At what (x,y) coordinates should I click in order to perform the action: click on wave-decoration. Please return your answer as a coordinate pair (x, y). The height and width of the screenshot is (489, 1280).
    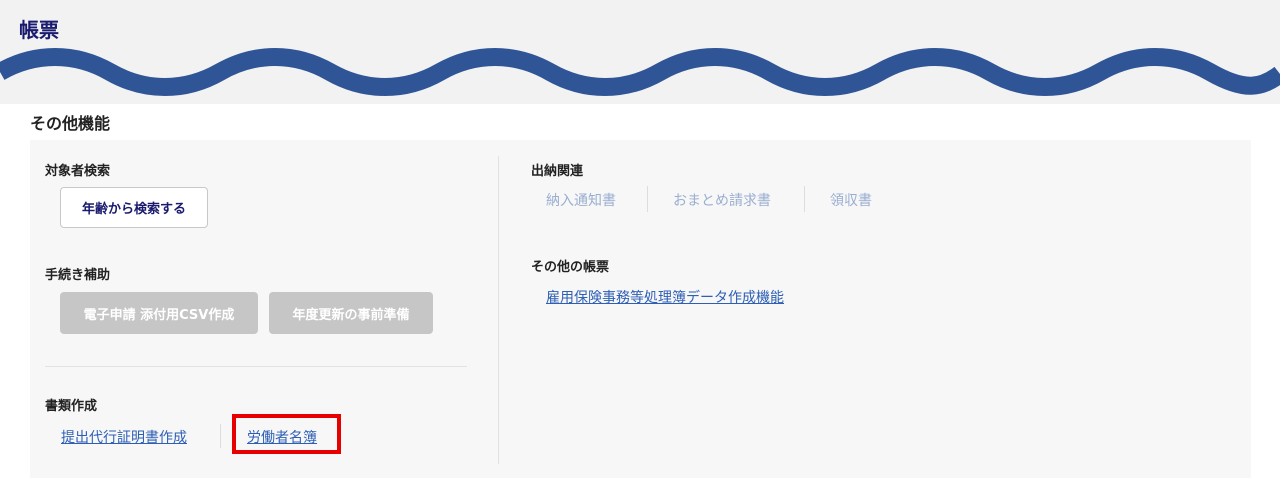
    Looking at the image, I should click on (640, 72).